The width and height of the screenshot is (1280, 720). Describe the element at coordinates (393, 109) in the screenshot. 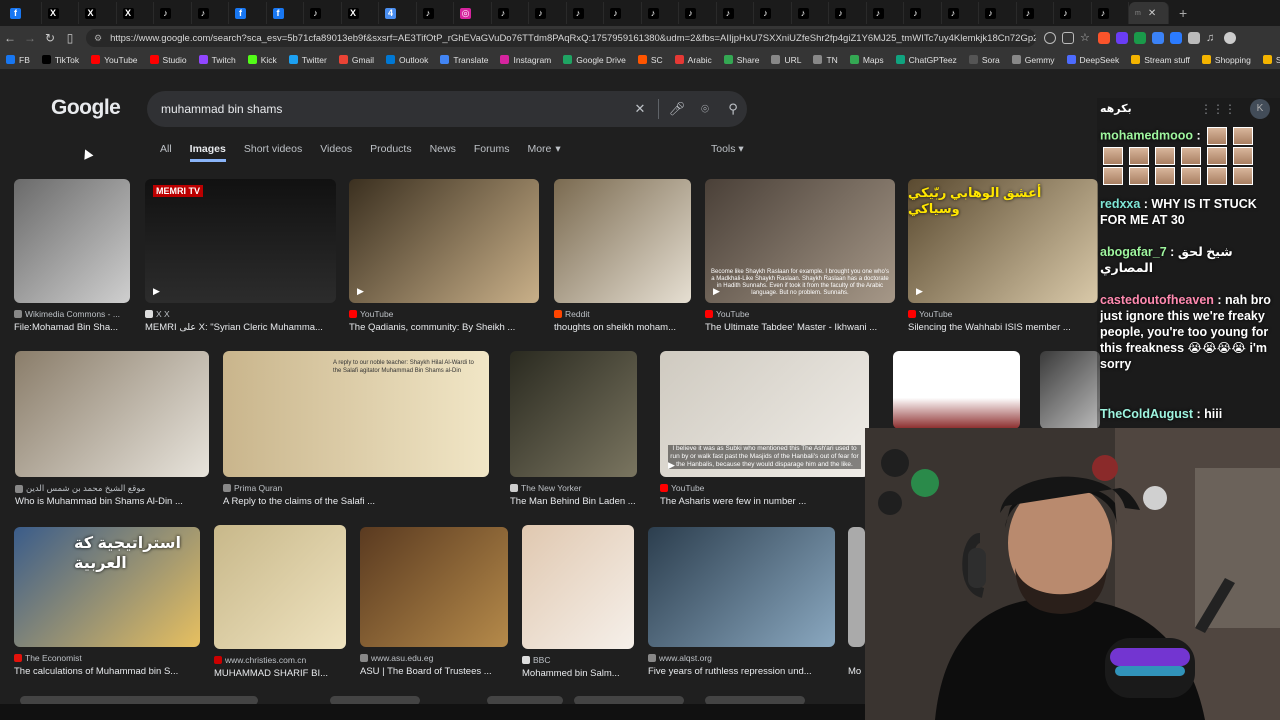

I see `search-input: muhammad bin shams` at that location.